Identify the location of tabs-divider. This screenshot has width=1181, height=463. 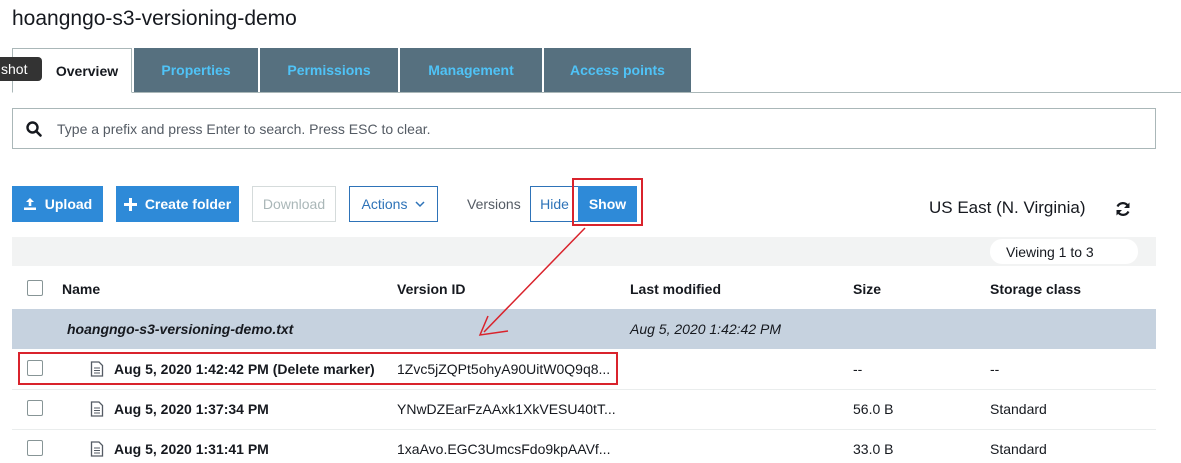
(596, 92).